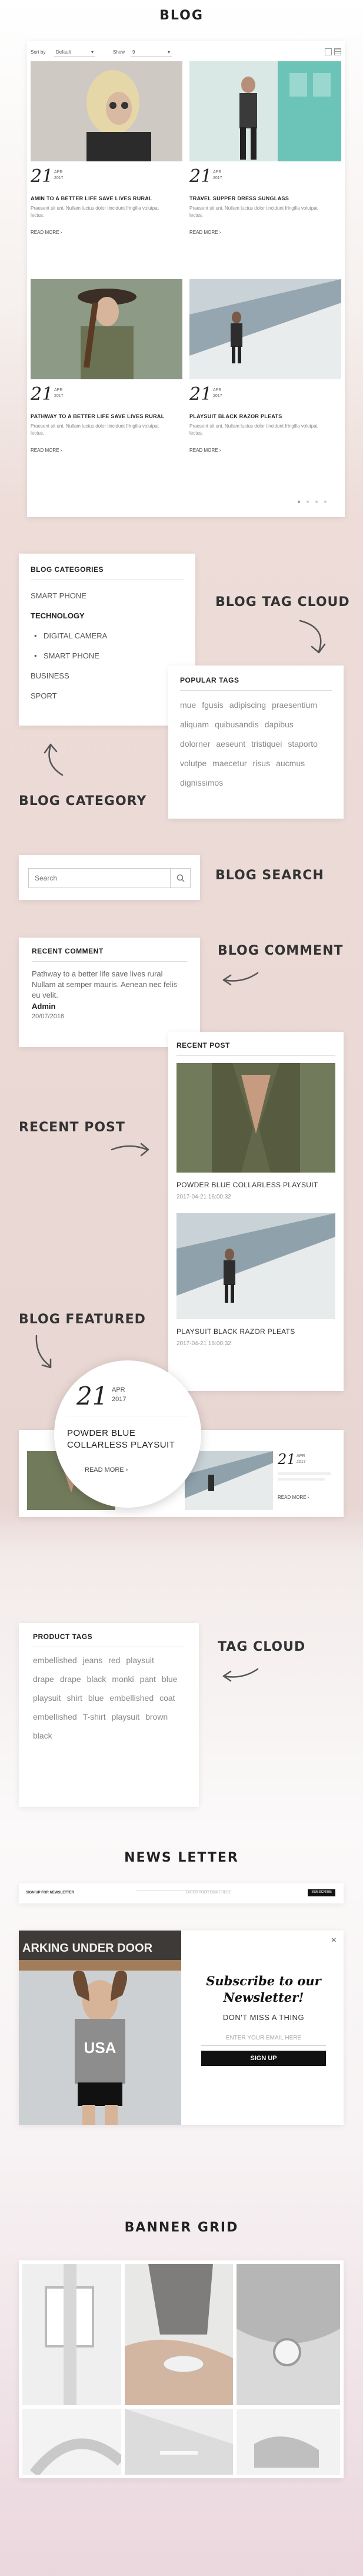 This screenshot has height=2576, width=363. Describe the element at coordinates (148, 1679) in the screenshot. I see `tag-link: pant` at that location.